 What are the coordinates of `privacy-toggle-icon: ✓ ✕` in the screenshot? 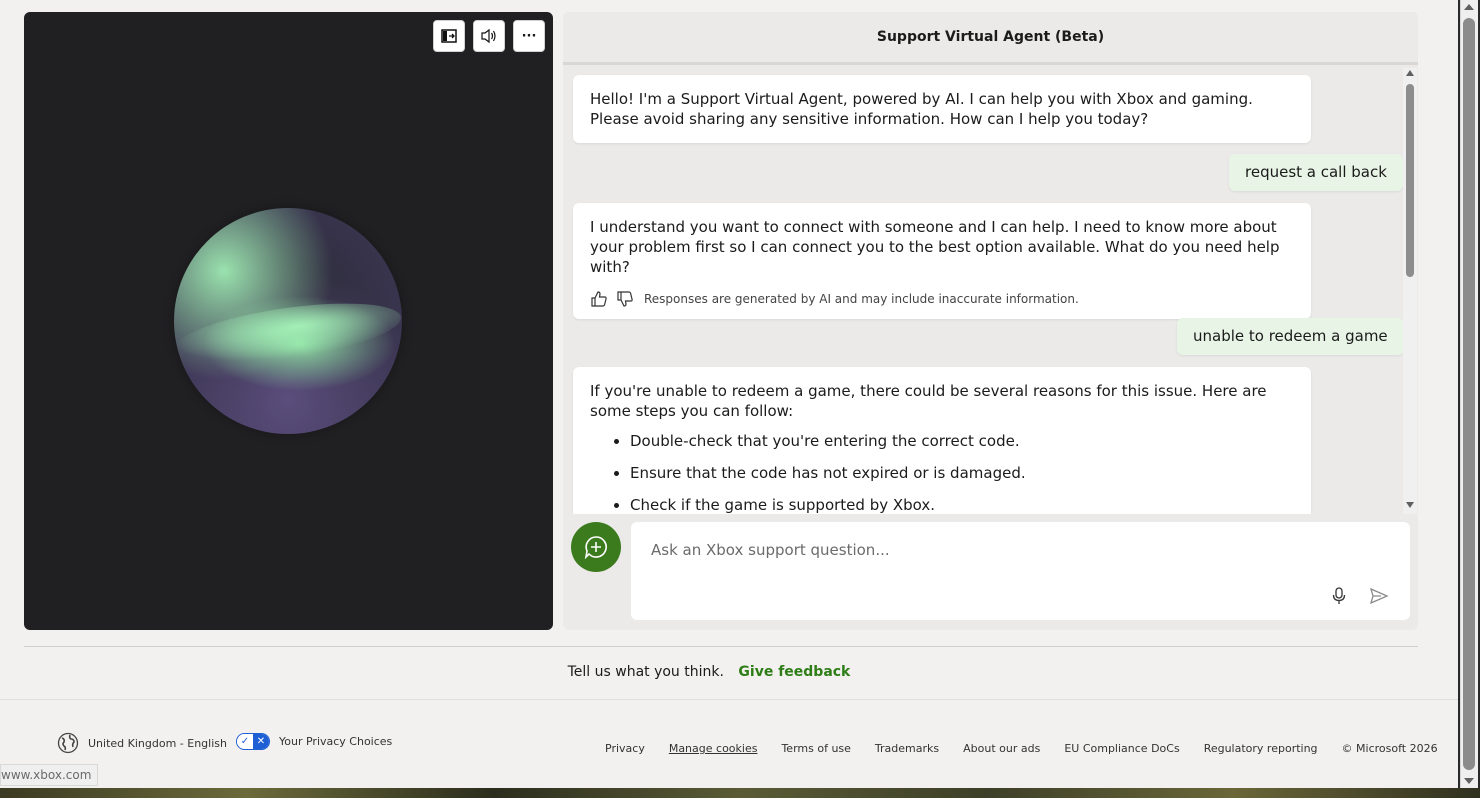 It's located at (253, 741).